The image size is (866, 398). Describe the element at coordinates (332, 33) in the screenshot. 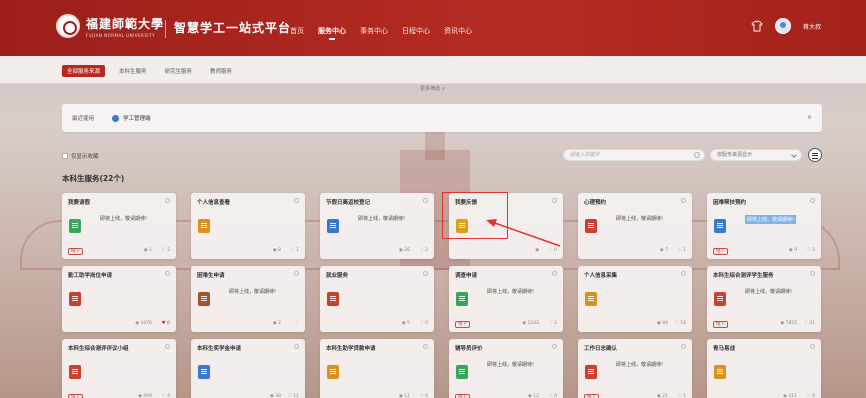

I see `nav-service-center: 服务中心` at that location.